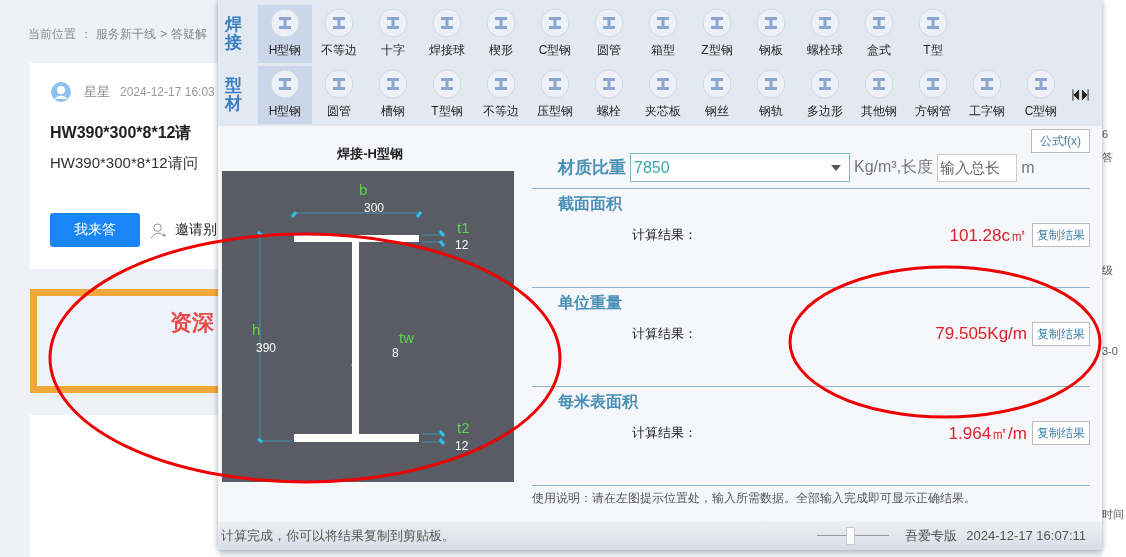 The height and width of the screenshot is (557, 1126). I want to click on scroll-arrows-icon, so click(1080, 94).